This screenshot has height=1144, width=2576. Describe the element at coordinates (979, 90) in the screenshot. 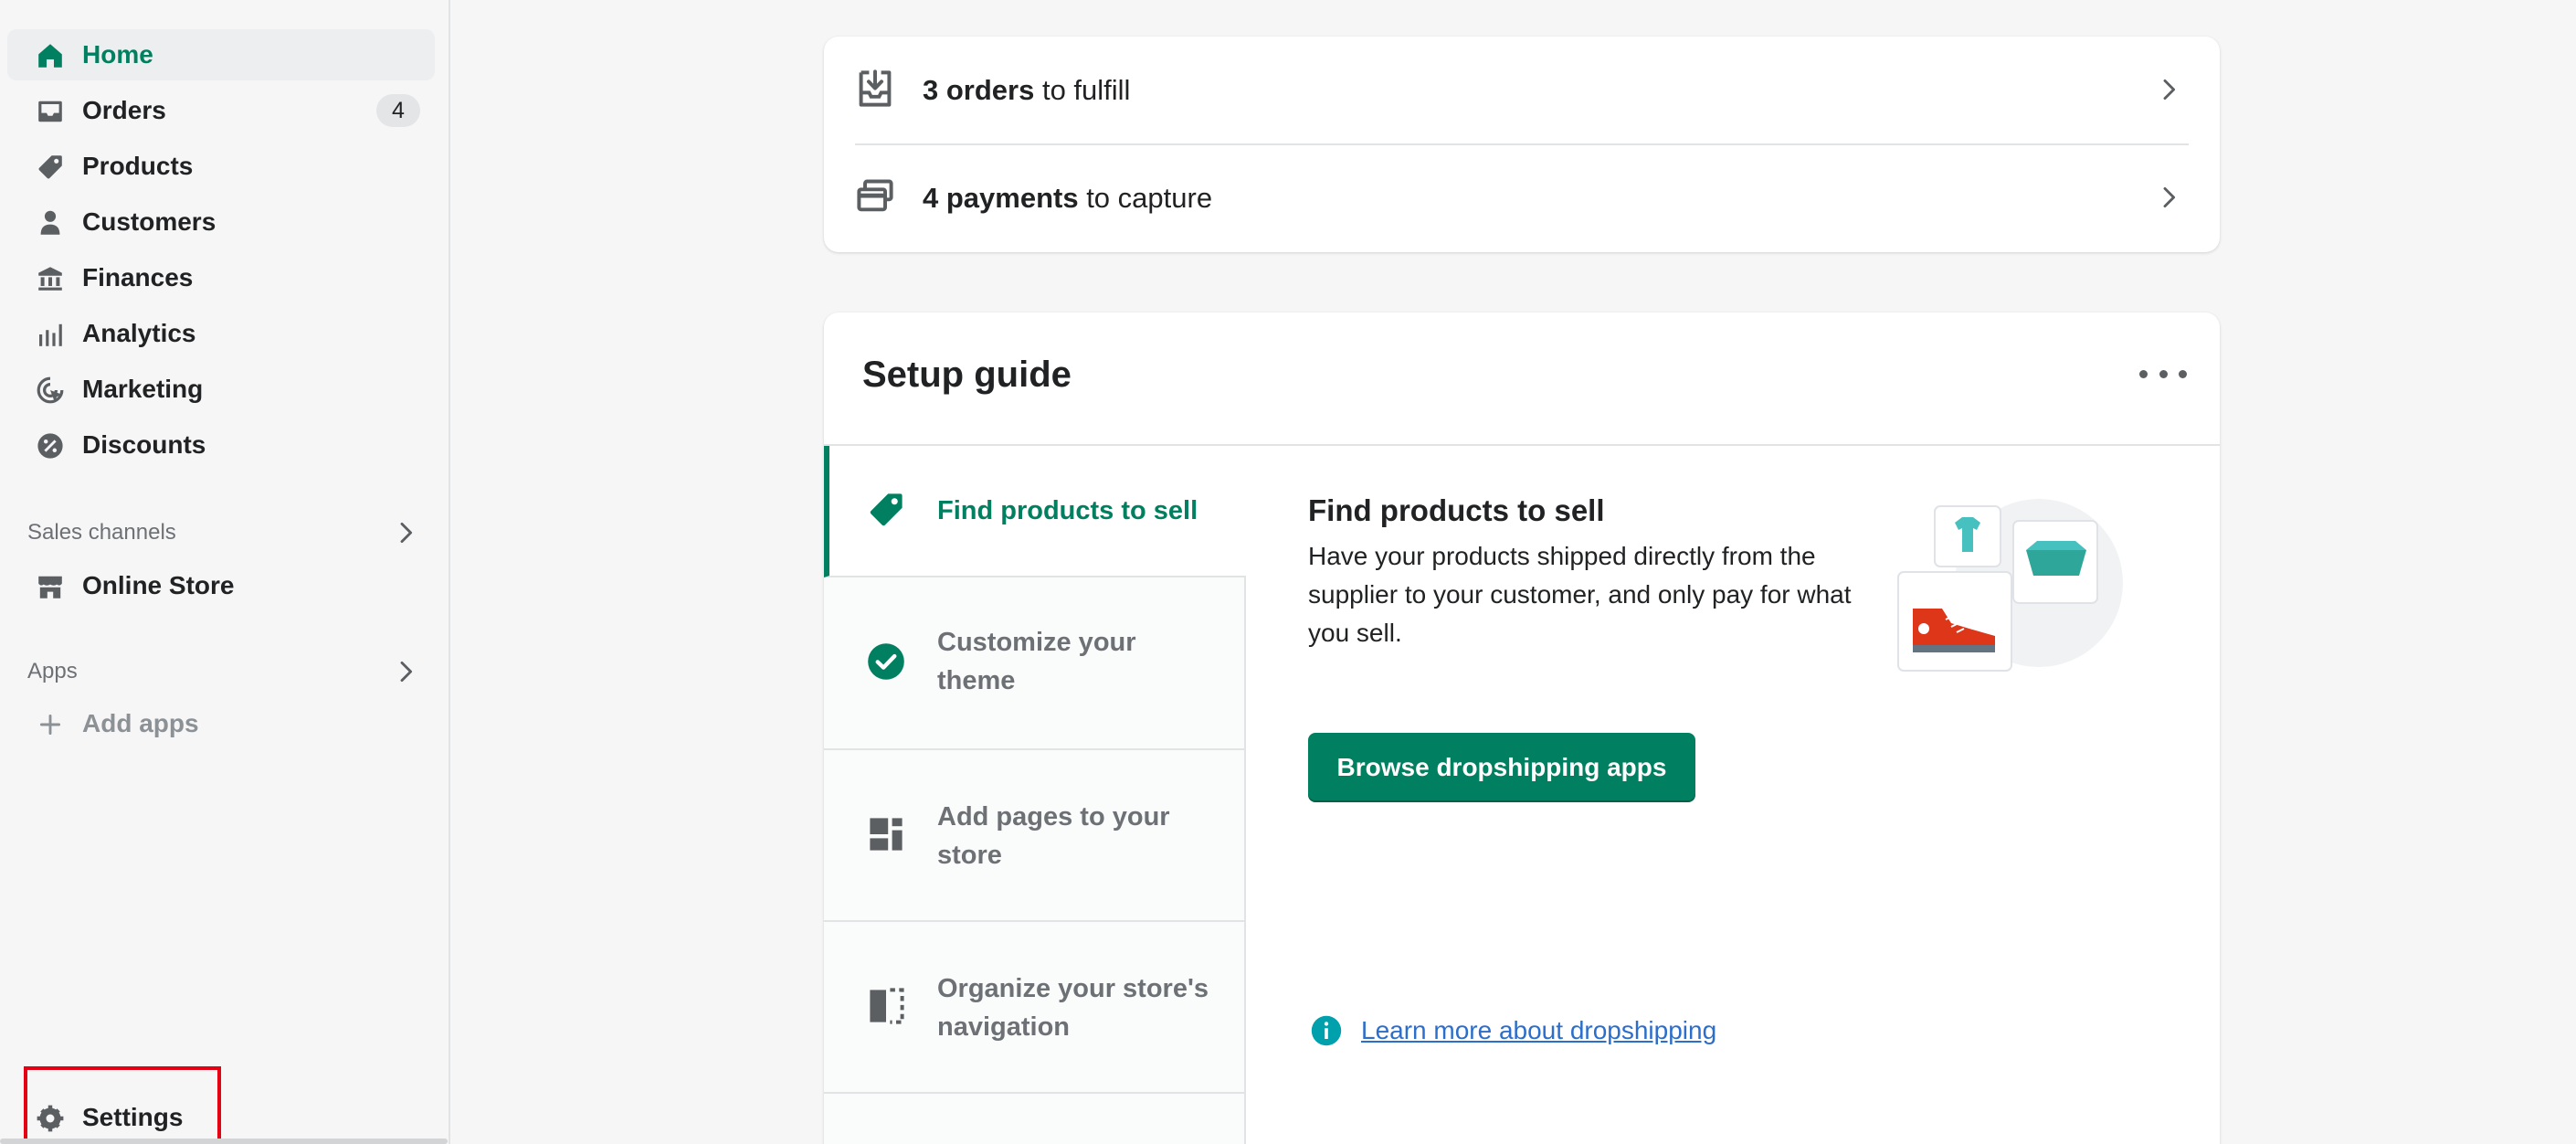

I see `task-count: 3 orders` at that location.